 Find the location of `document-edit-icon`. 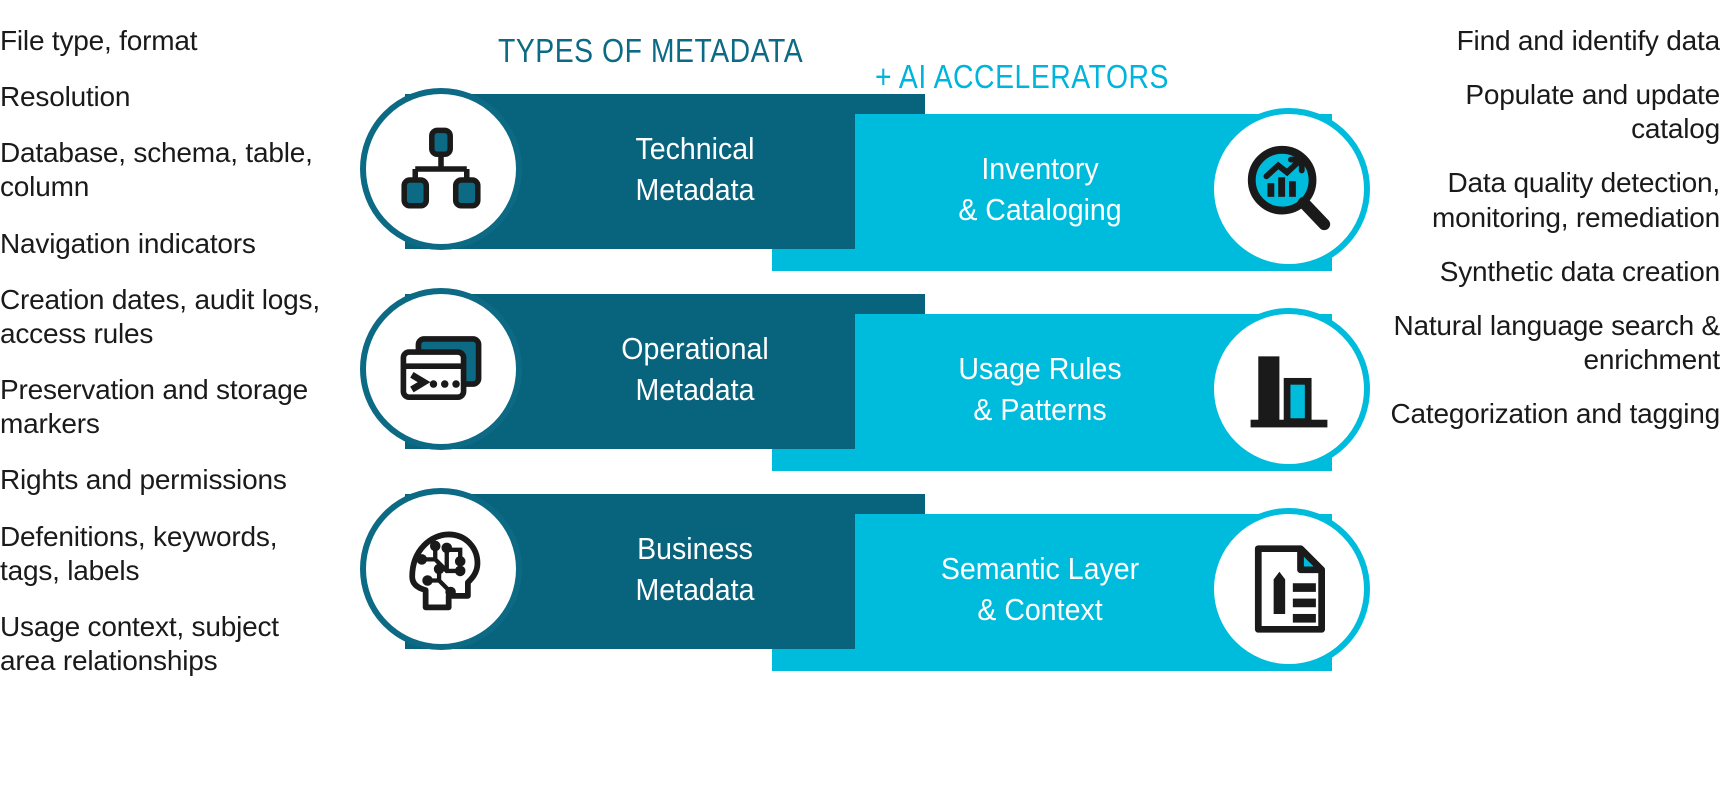

document-edit-icon is located at coordinates (1289, 589).